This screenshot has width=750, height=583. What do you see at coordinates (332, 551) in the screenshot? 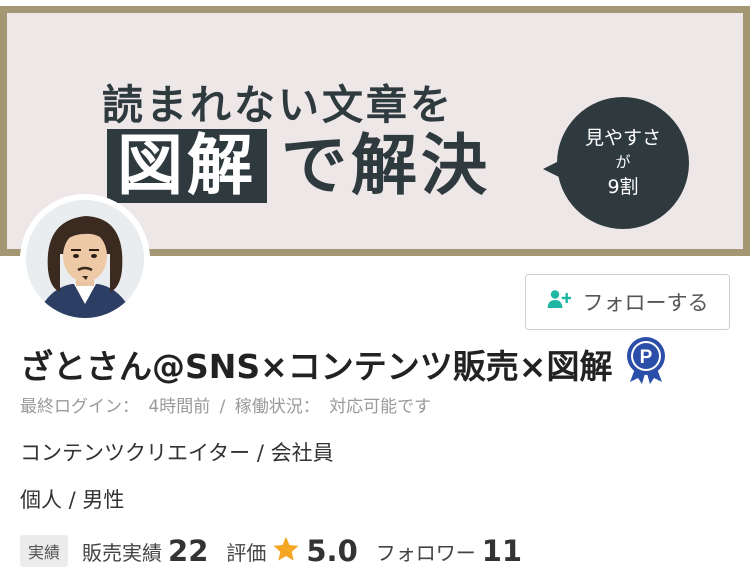
I see `rating-value: 5.0` at bounding box center [332, 551].